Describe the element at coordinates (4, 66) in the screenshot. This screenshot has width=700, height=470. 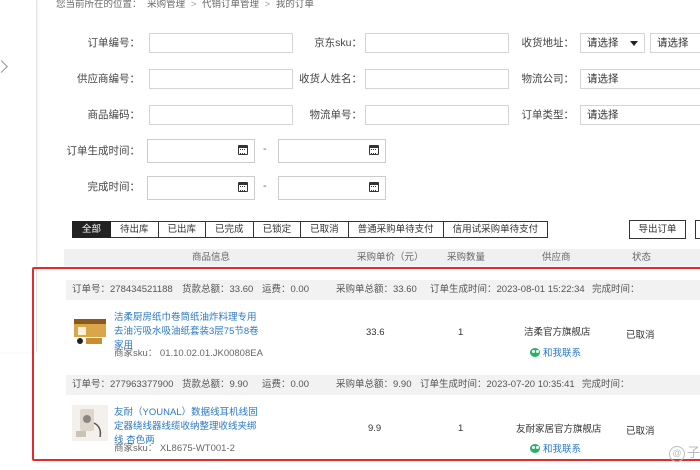
I see `chevron-right-icon` at that location.